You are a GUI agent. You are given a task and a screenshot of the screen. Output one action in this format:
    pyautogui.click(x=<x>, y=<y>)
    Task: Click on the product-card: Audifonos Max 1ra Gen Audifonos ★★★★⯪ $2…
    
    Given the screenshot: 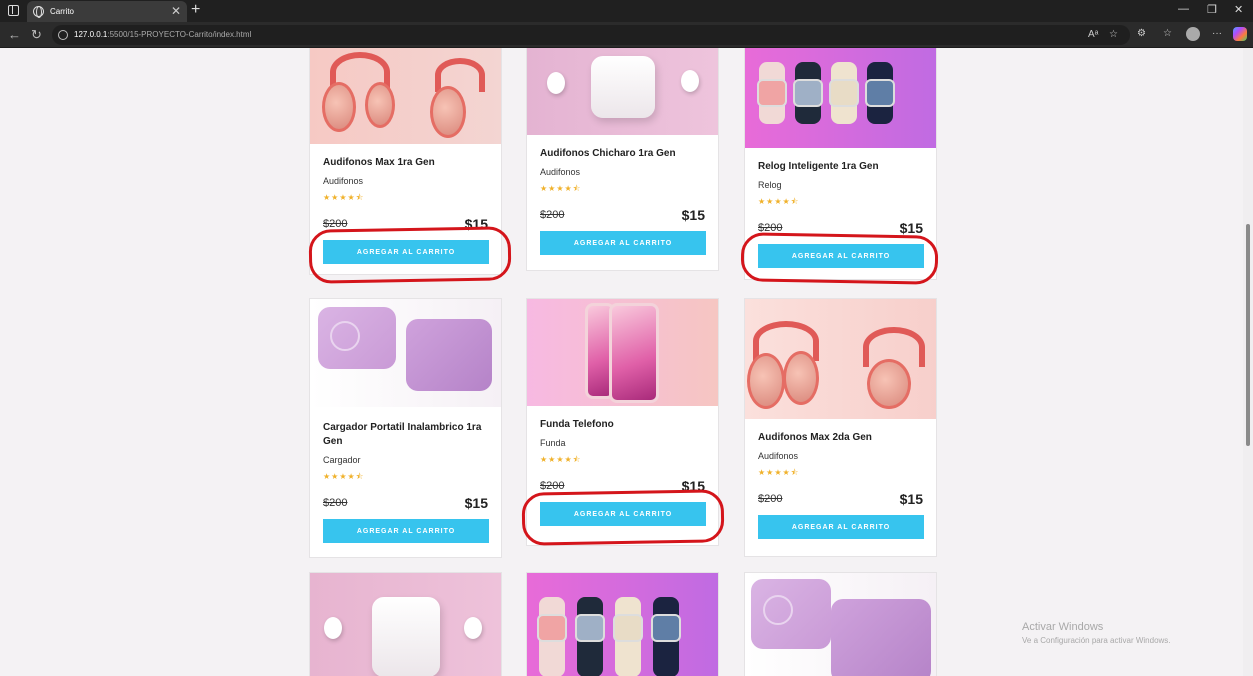 What is the action you would take?
    pyautogui.click(x=405, y=161)
    